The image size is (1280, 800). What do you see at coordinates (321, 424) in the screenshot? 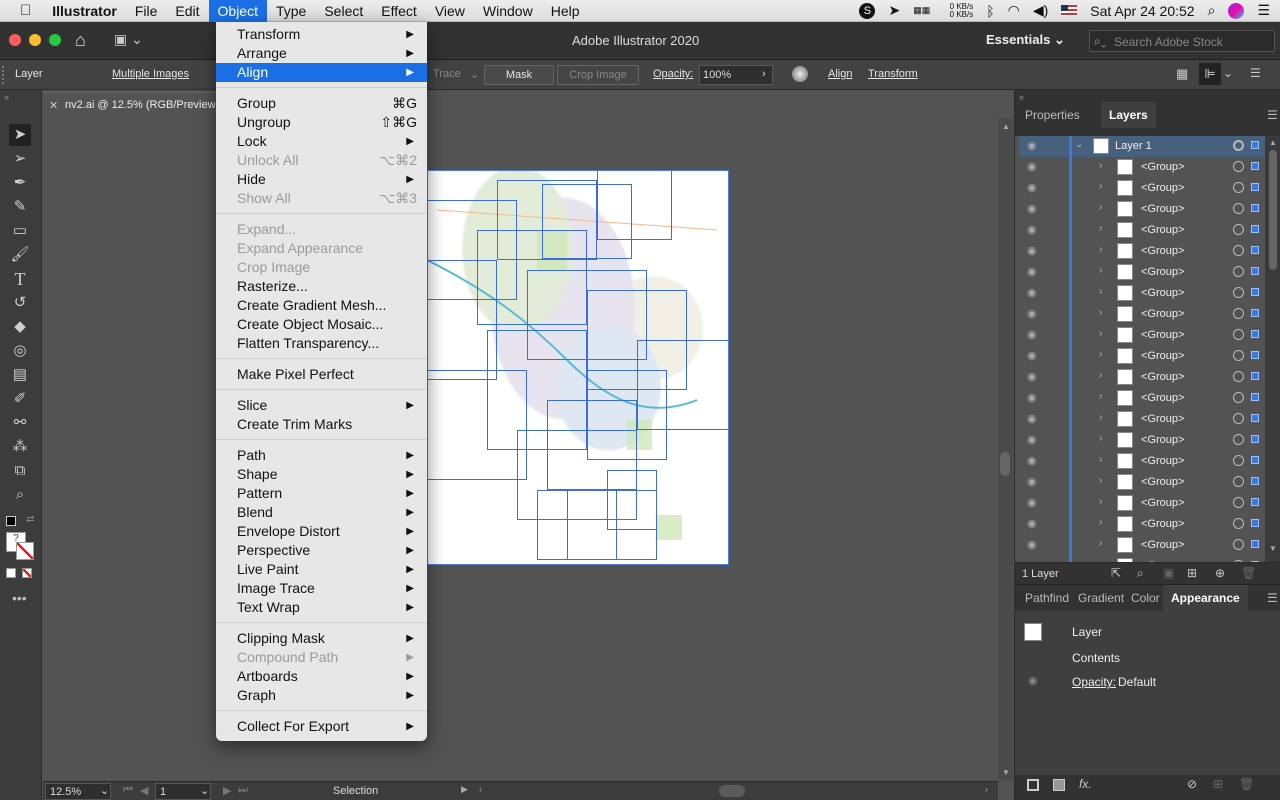
I see `menu-item-create-trim-marks: Create Trim Marks` at bounding box center [321, 424].